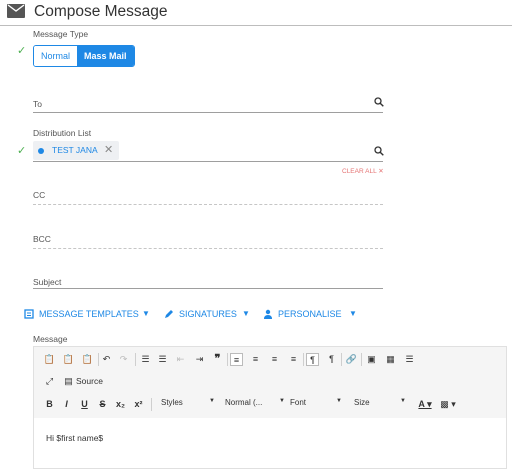  I want to click on subscript-icon: x₂, so click(120, 404).